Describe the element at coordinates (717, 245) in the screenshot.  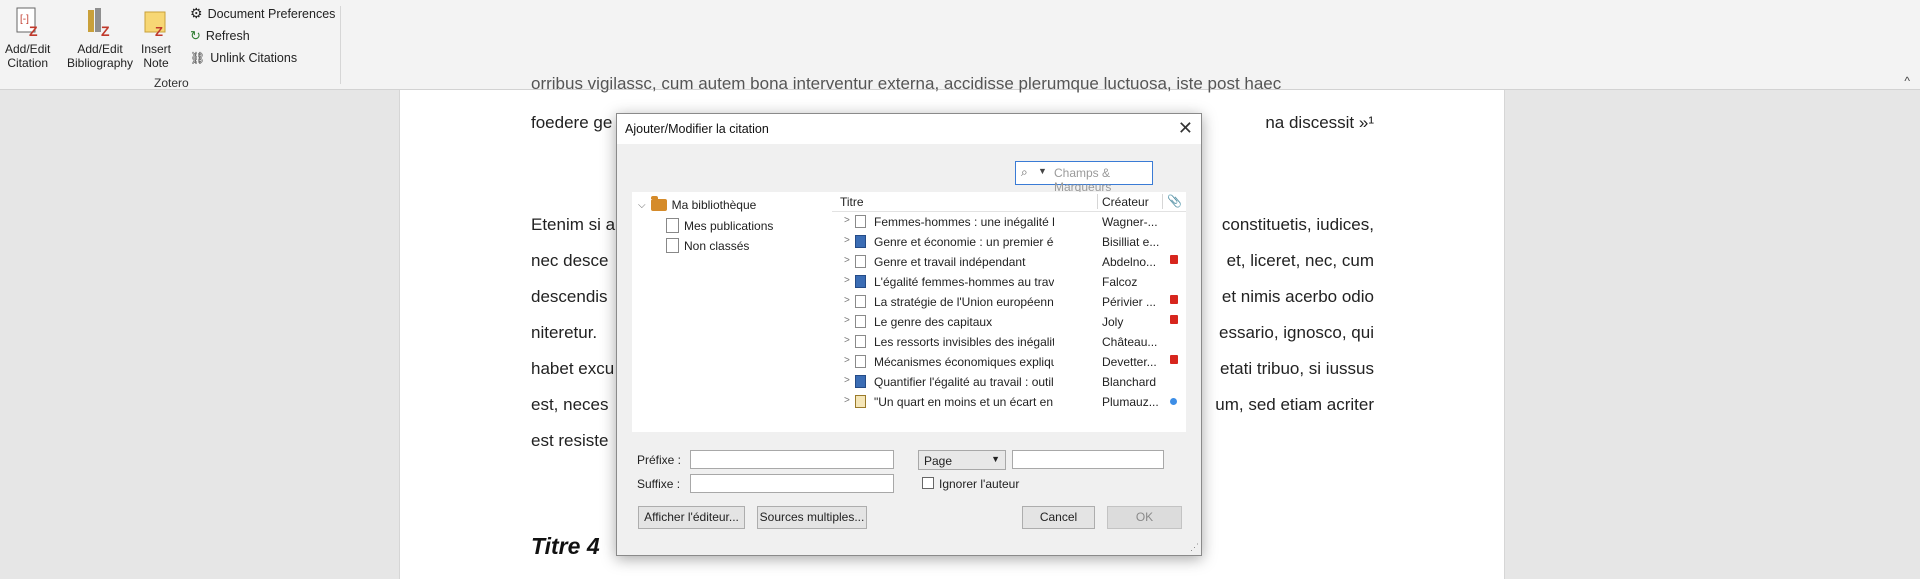
I see `tree-item-label: Non classés` at that location.